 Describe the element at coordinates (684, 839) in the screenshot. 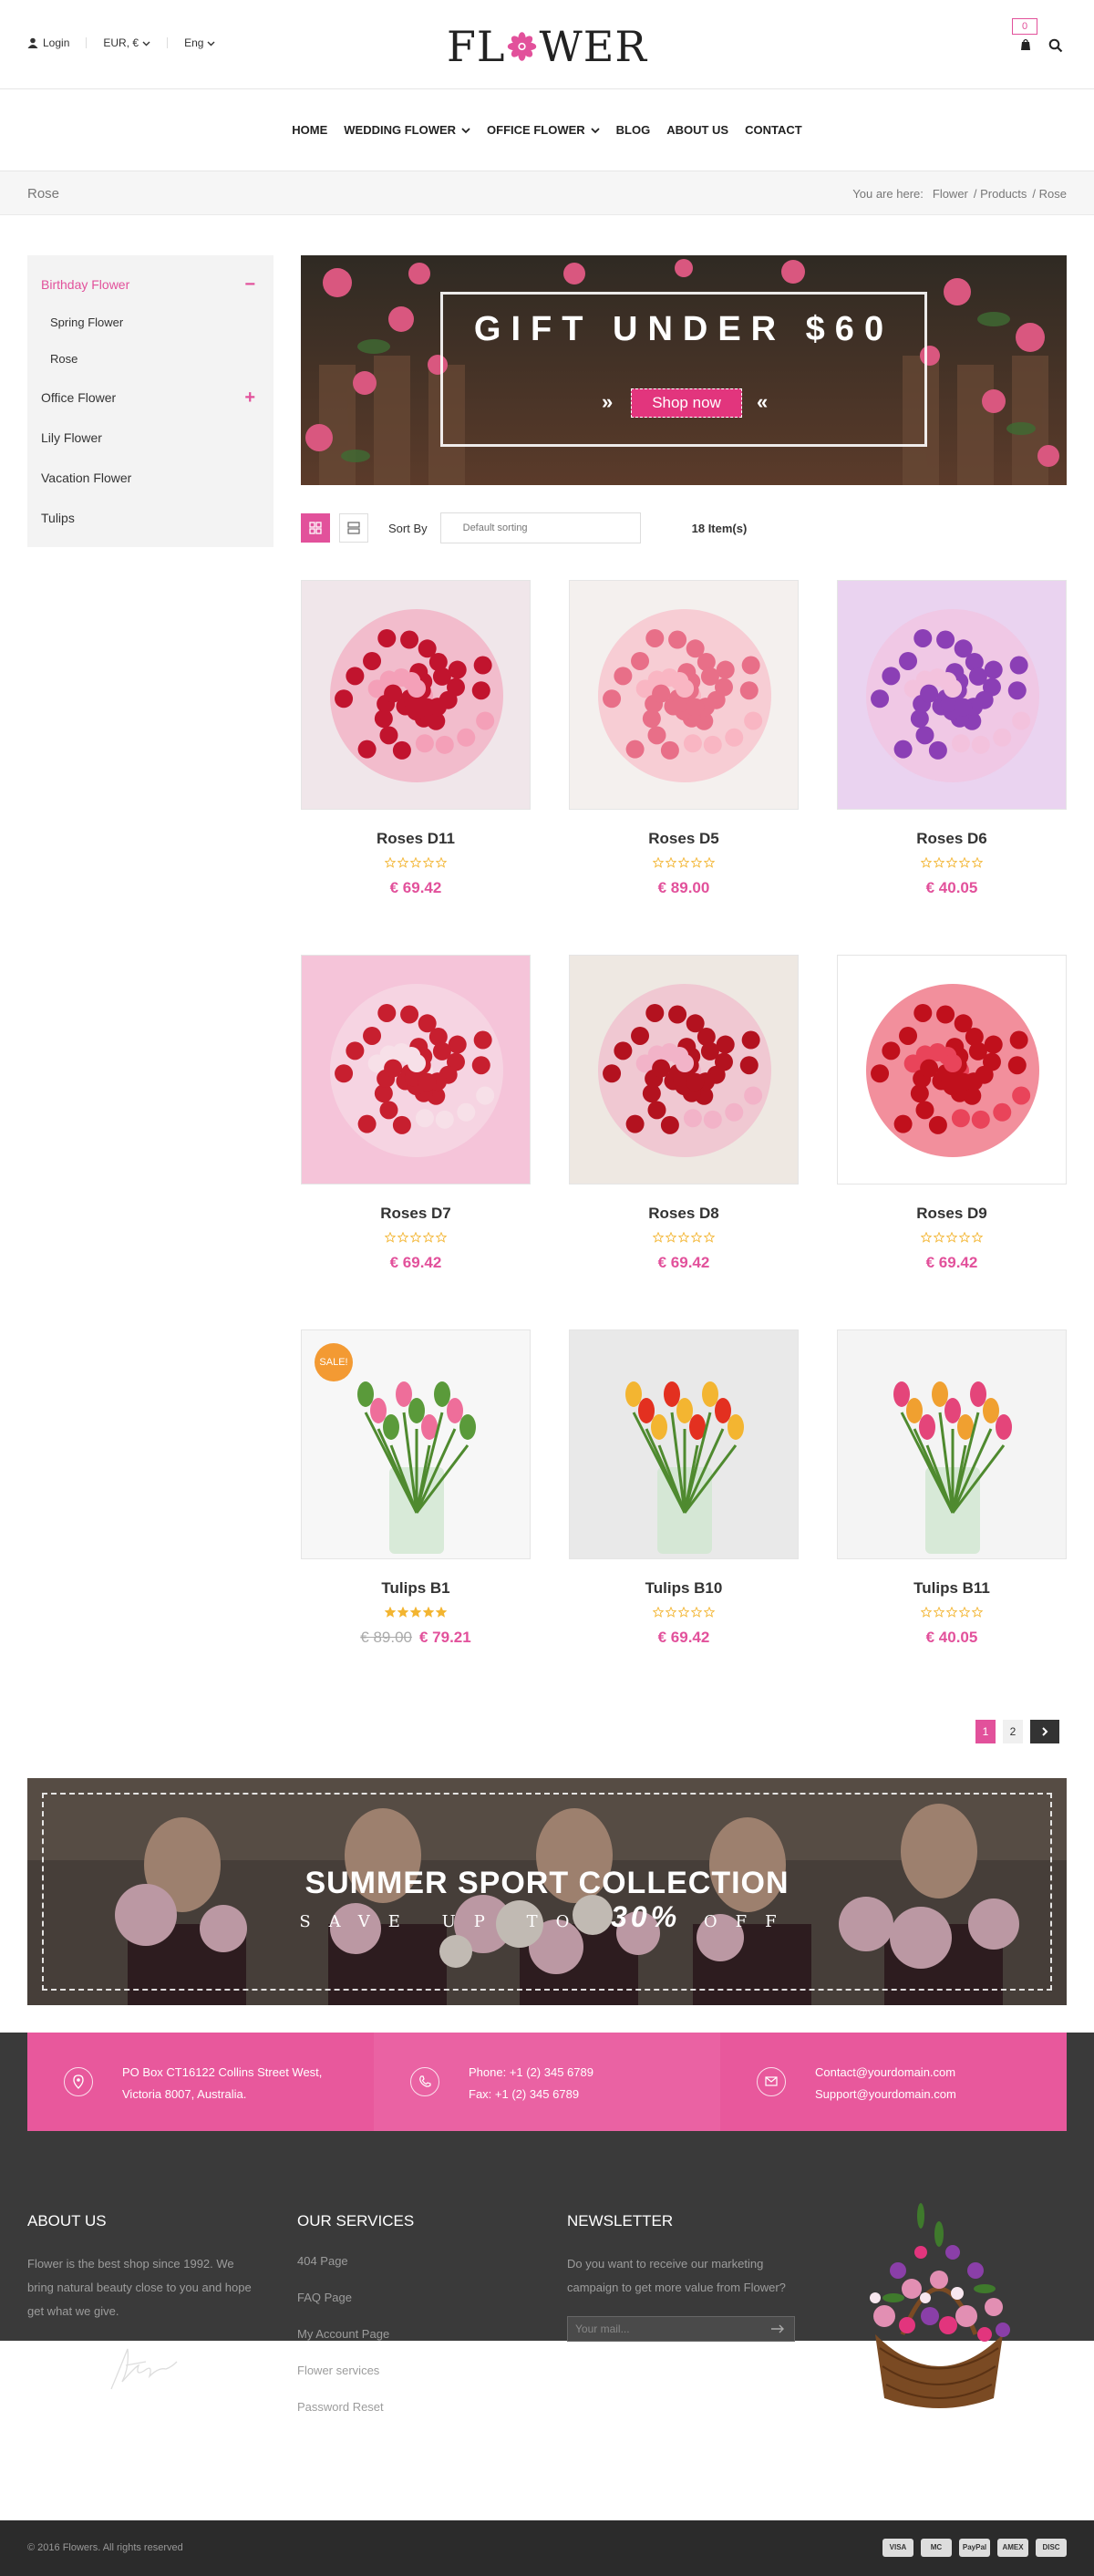

I see `product-name: Roses D5` at that location.